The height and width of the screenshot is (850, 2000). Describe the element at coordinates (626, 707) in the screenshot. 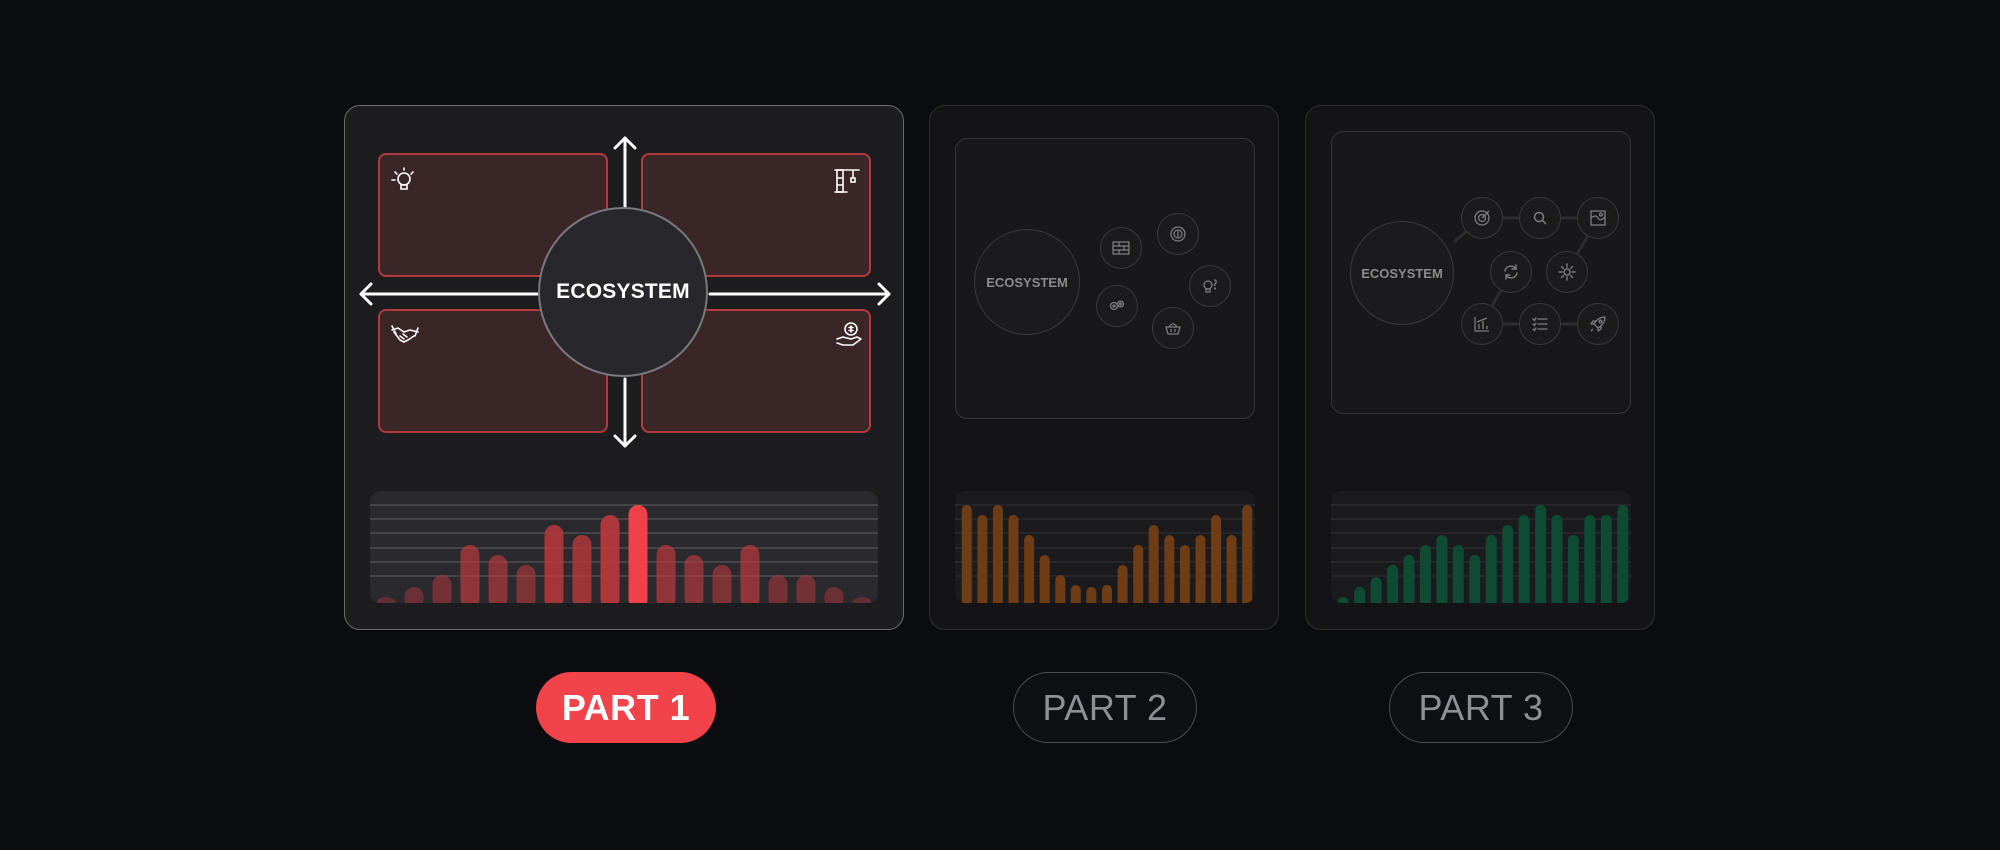

I see `part-1-tab: PART 1` at that location.